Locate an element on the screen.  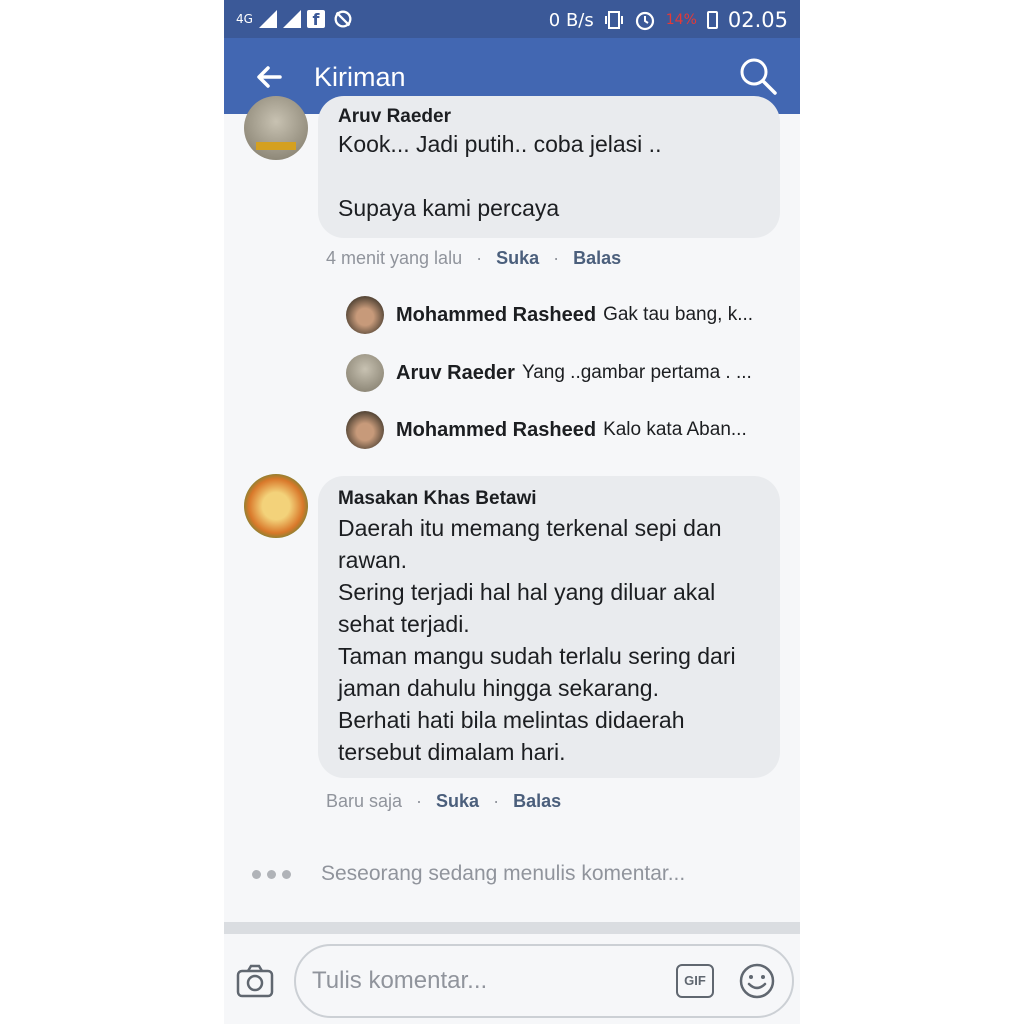
arrow-left-icon is located at coordinates (269, 77).